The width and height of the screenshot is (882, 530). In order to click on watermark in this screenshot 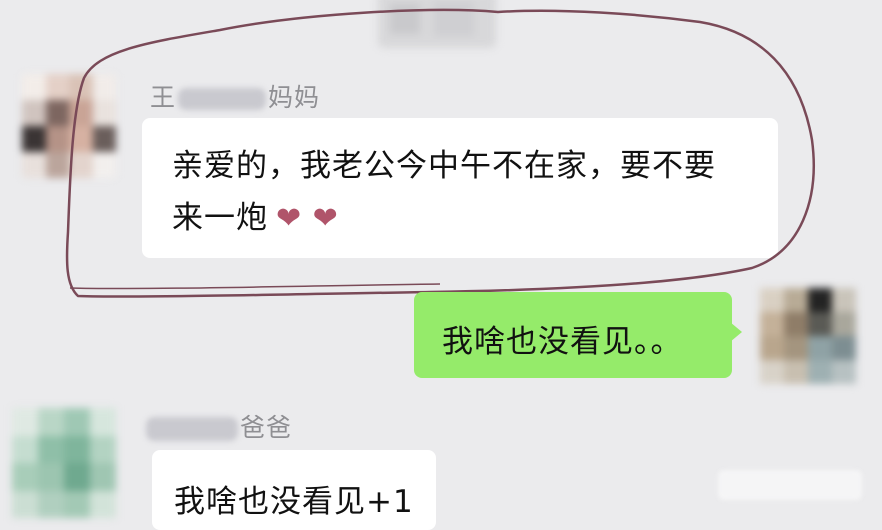, I will do `click(790, 485)`.